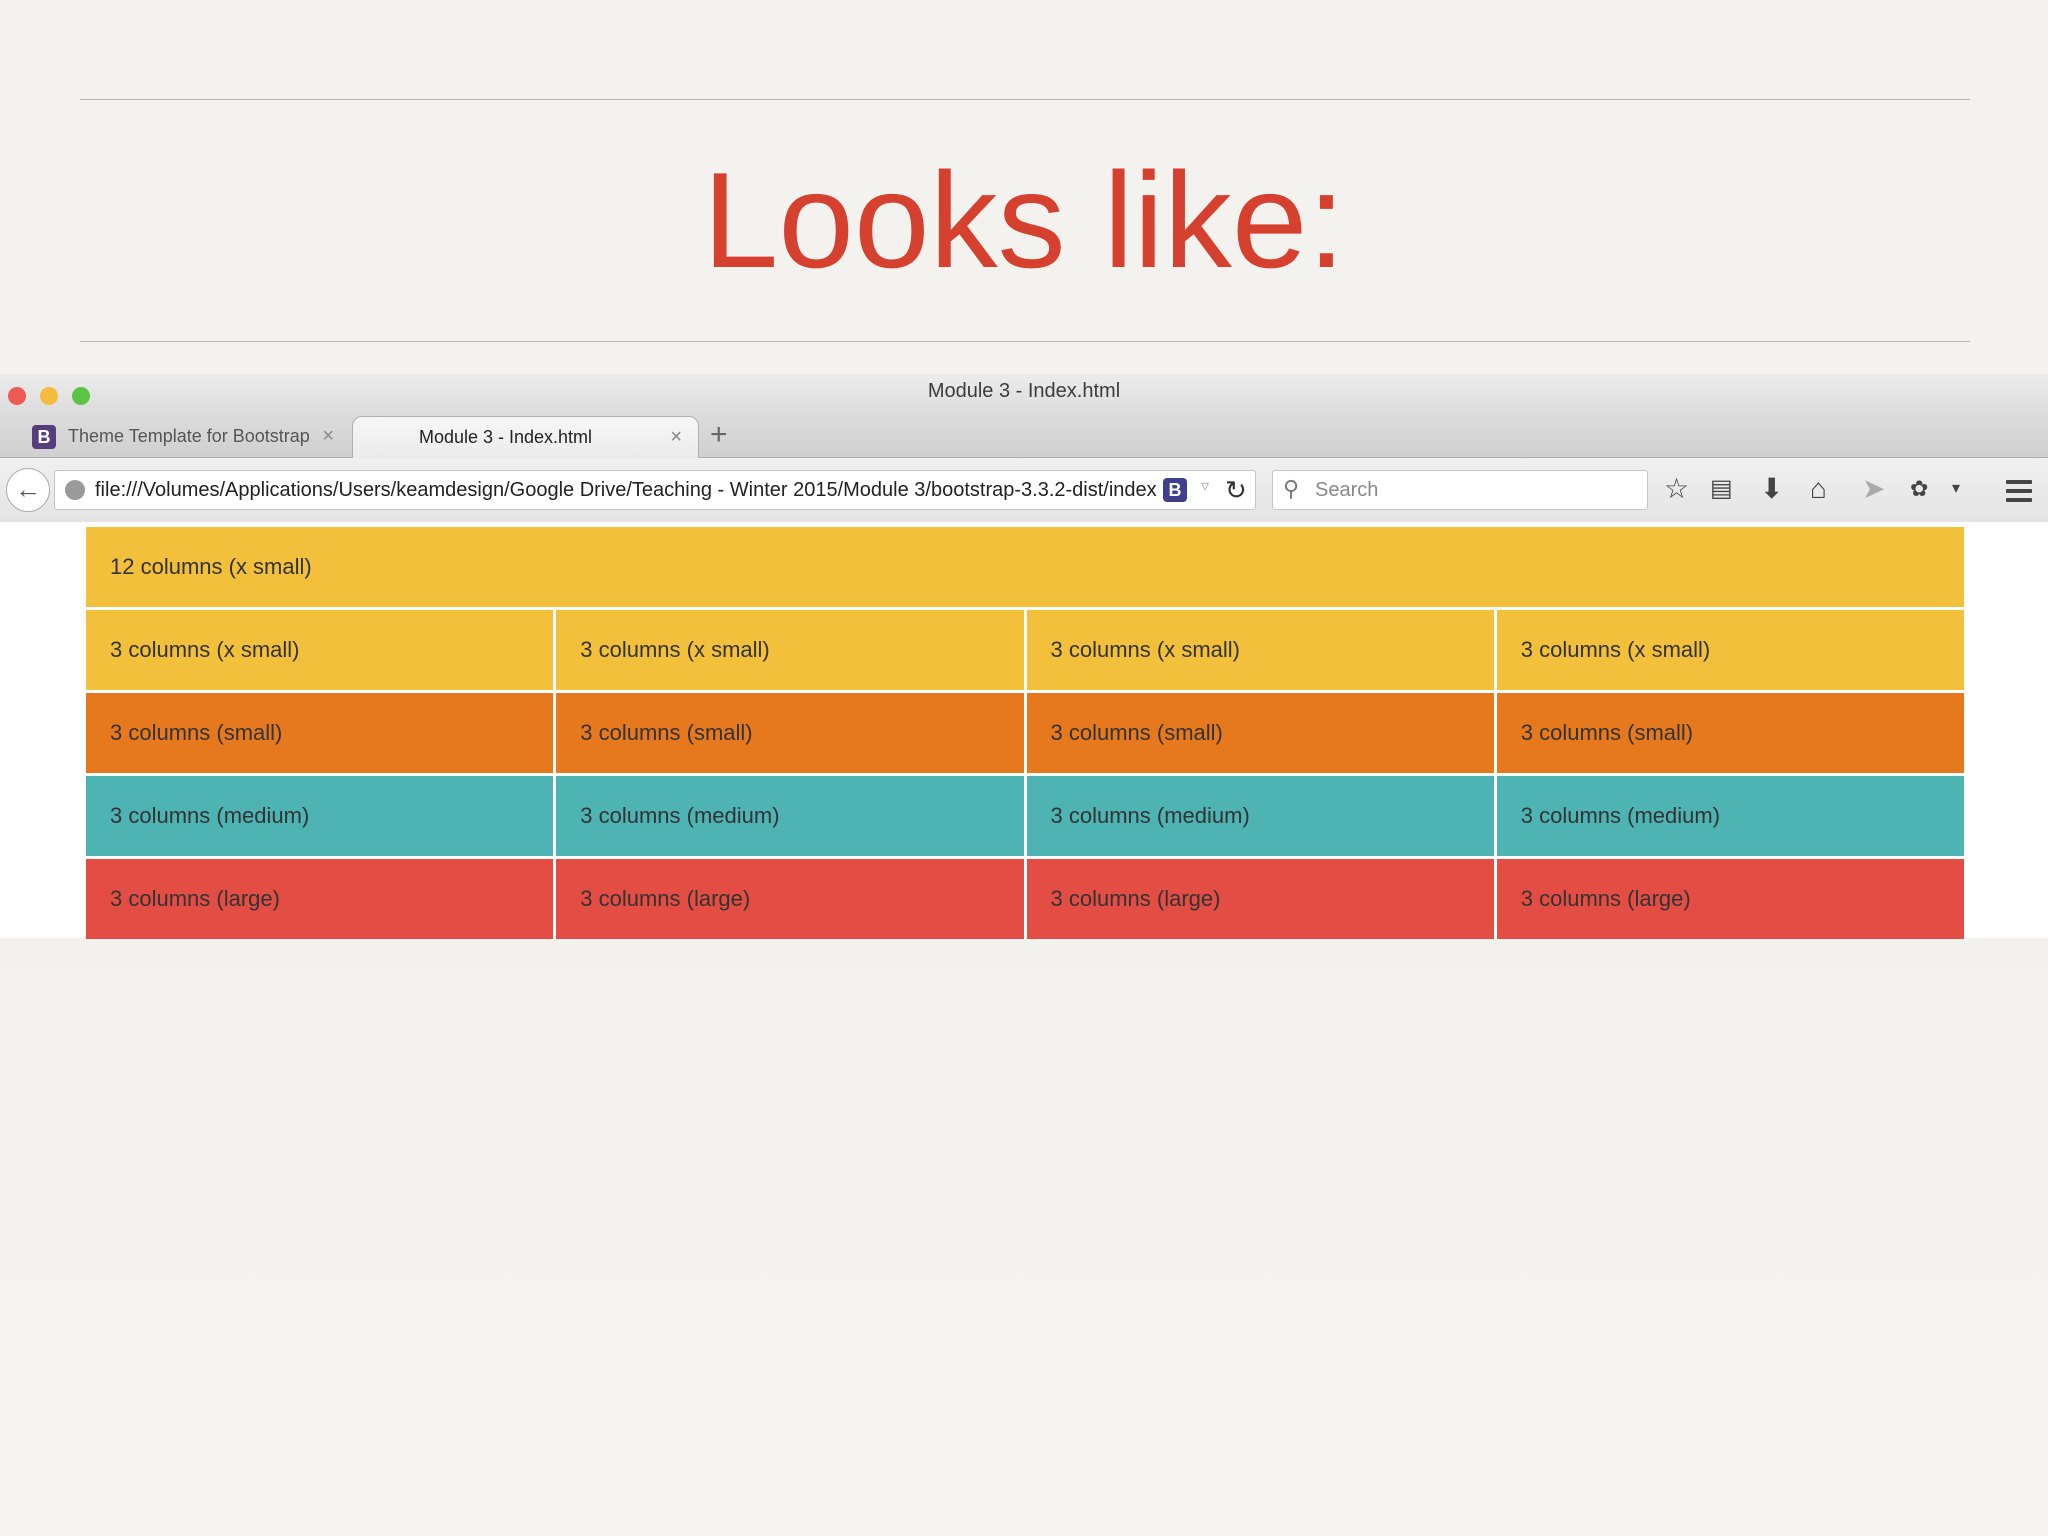 The height and width of the screenshot is (1536, 2048). I want to click on extension-dropdown-icon: ▾, so click(1956, 489).